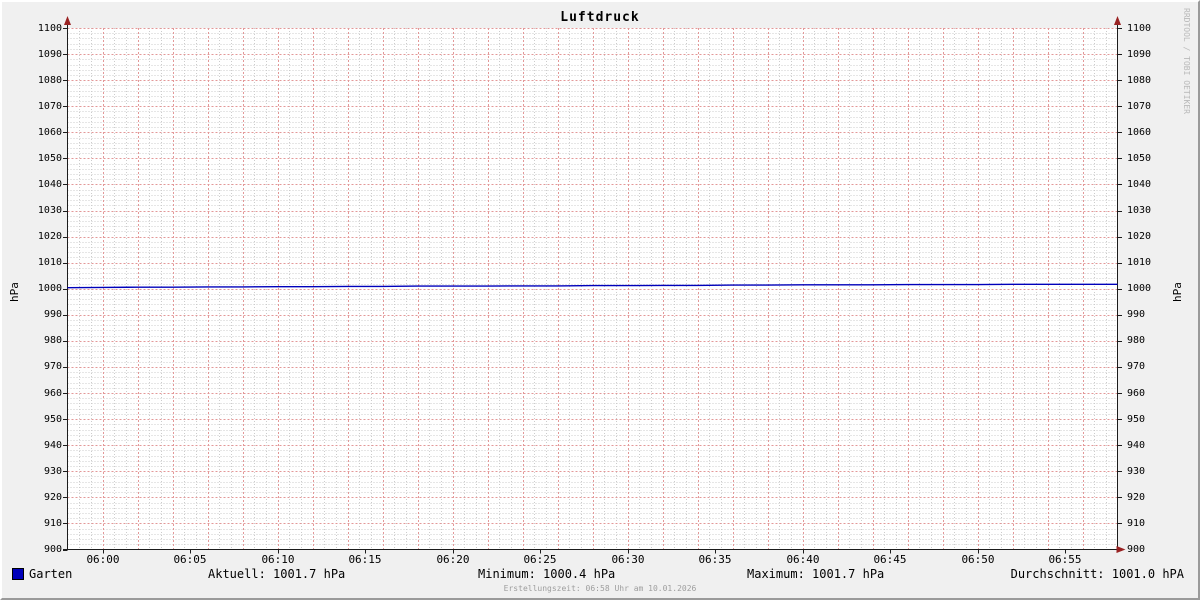 This screenshot has width=1200, height=600. I want to click on y-axis-tick-label-left: 1010, so click(49, 262).